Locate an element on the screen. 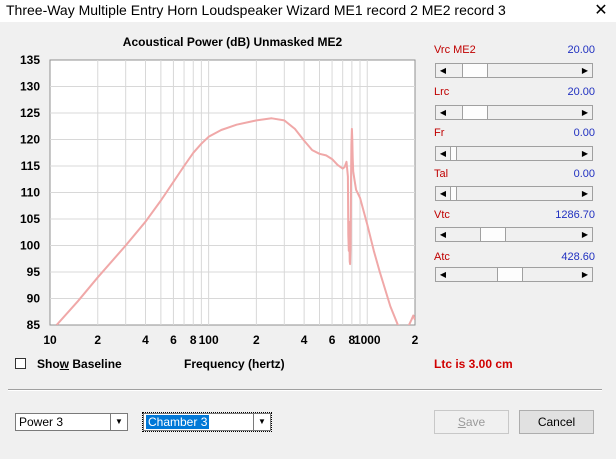  slider-vrc: ◀ ▶ is located at coordinates (514, 70).